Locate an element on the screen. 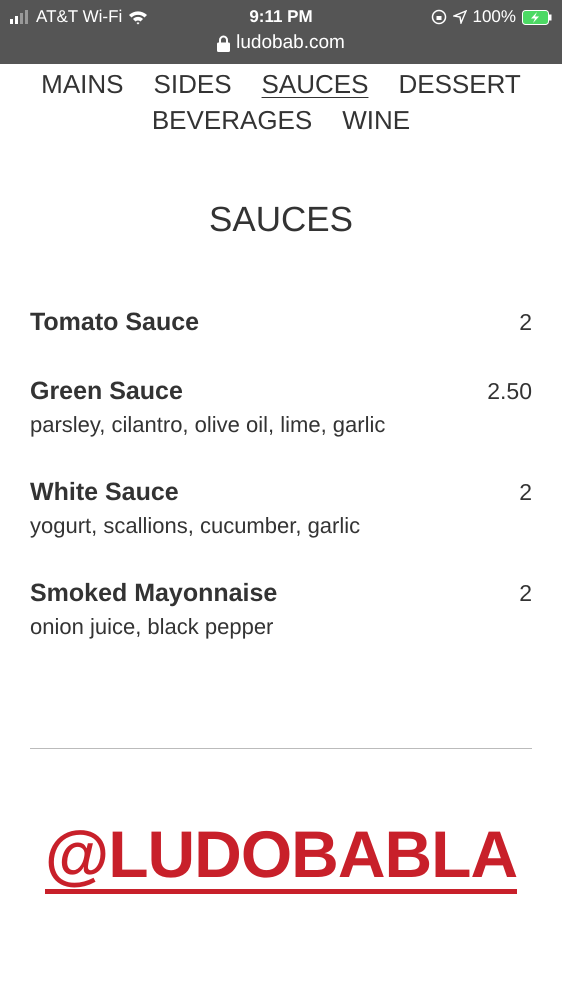 This screenshot has width=562, height=1000. nav-tab: SIDES is located at coordinates (193, 84).